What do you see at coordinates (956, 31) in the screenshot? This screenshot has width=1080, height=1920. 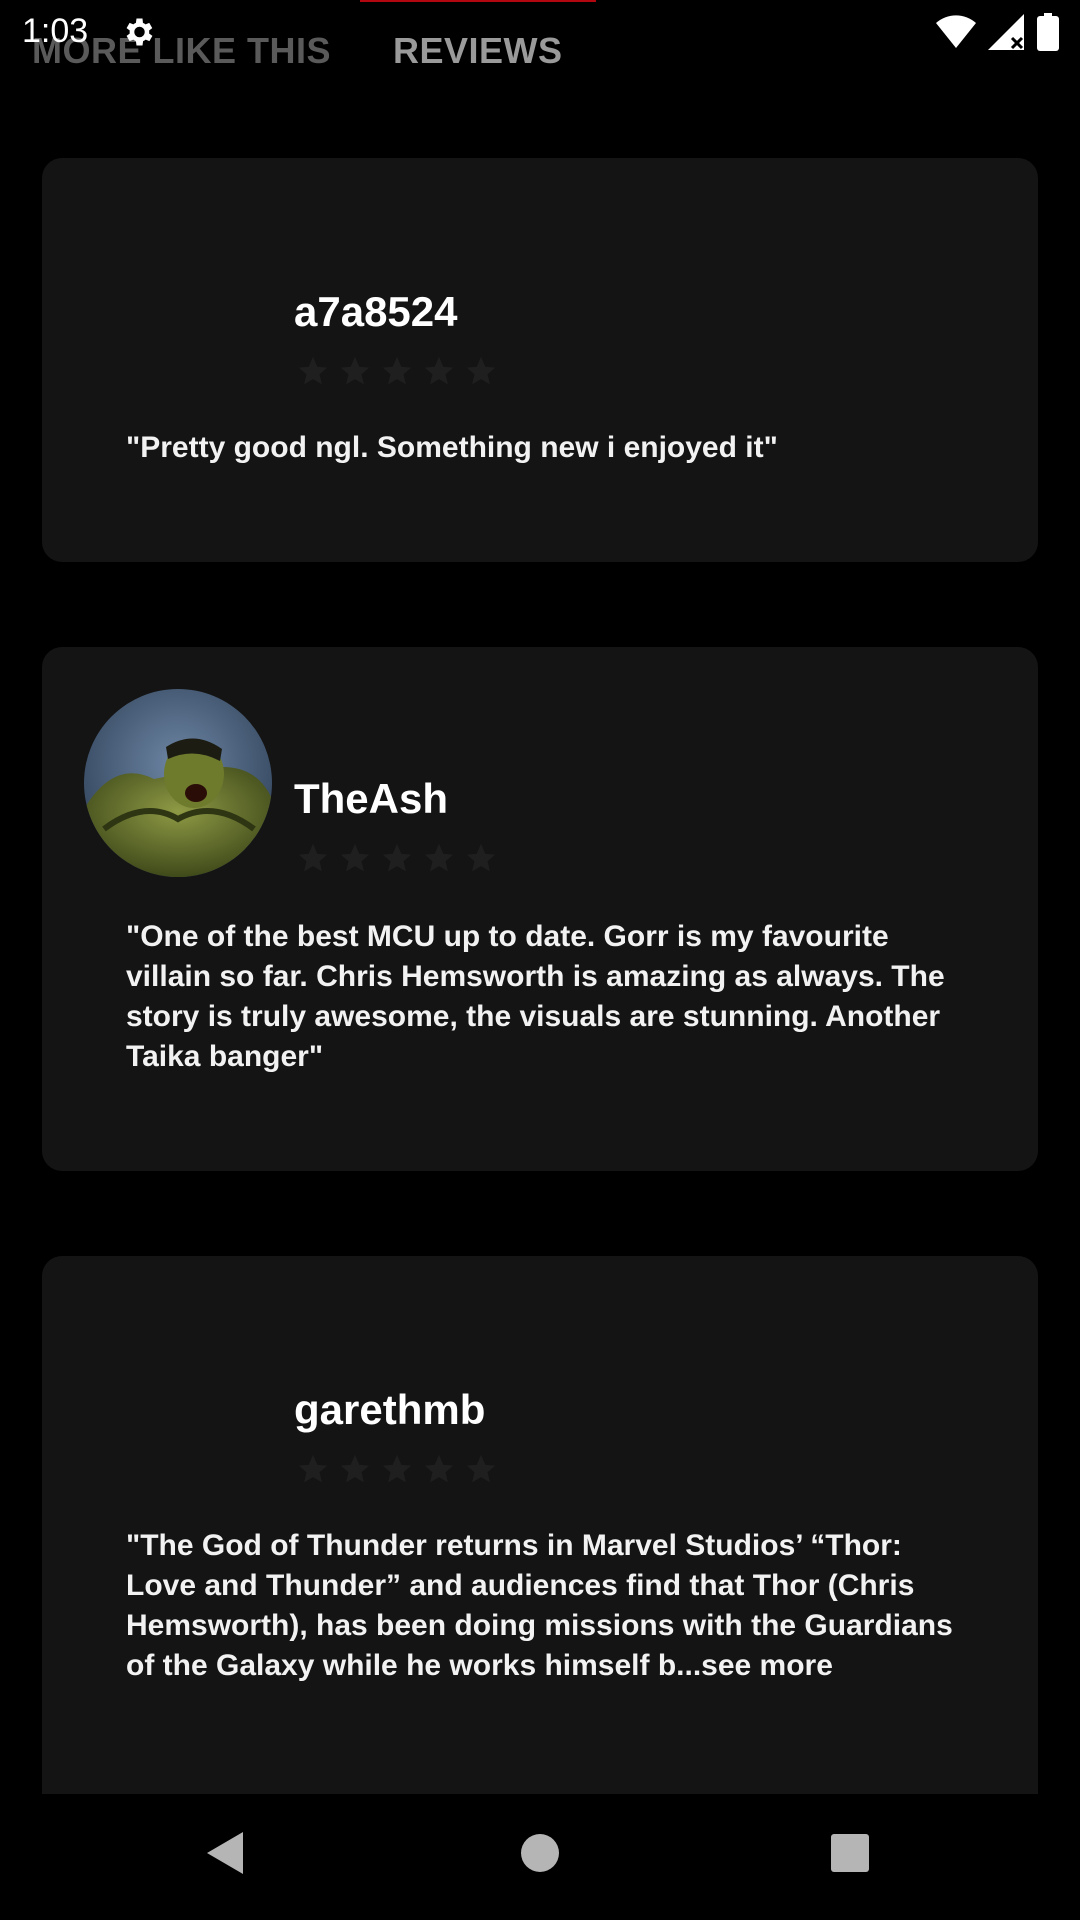 I see `wifi-icon` at bounding box center [956, 31].